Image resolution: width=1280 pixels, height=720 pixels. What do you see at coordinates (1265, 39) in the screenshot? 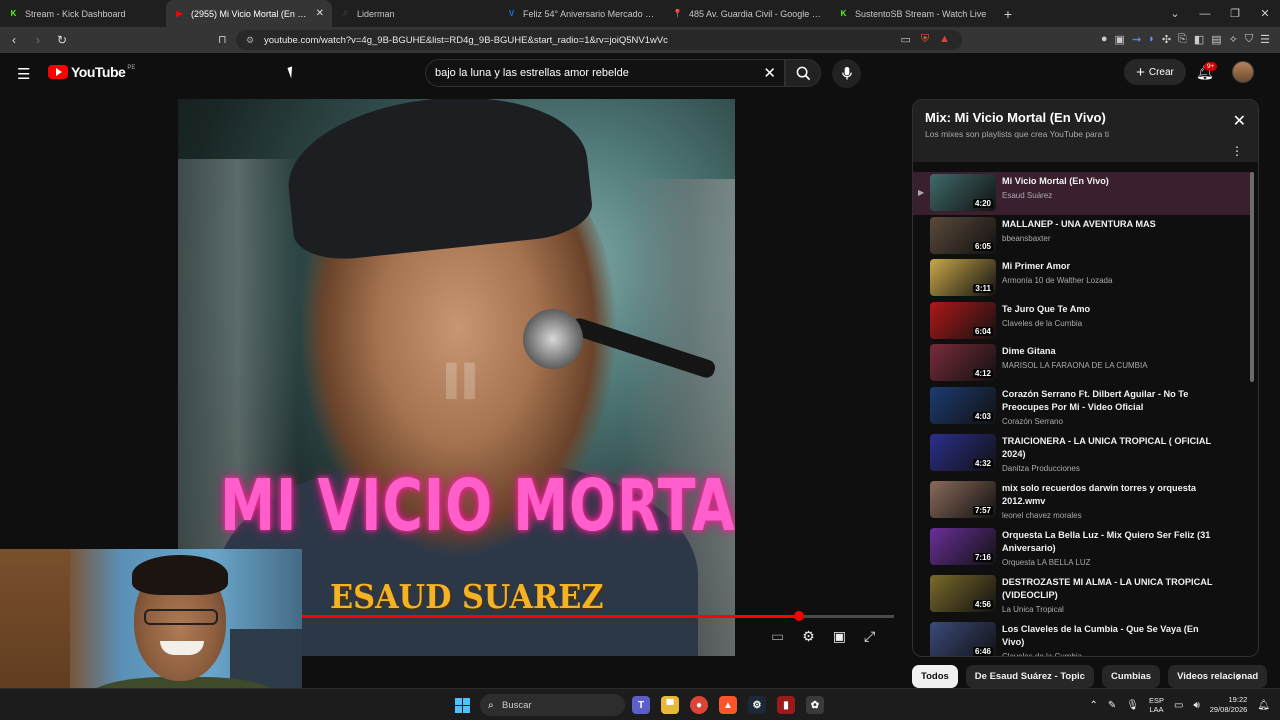
I see `browser-menu-icon: ☰` at bounding box center [1265, 39].